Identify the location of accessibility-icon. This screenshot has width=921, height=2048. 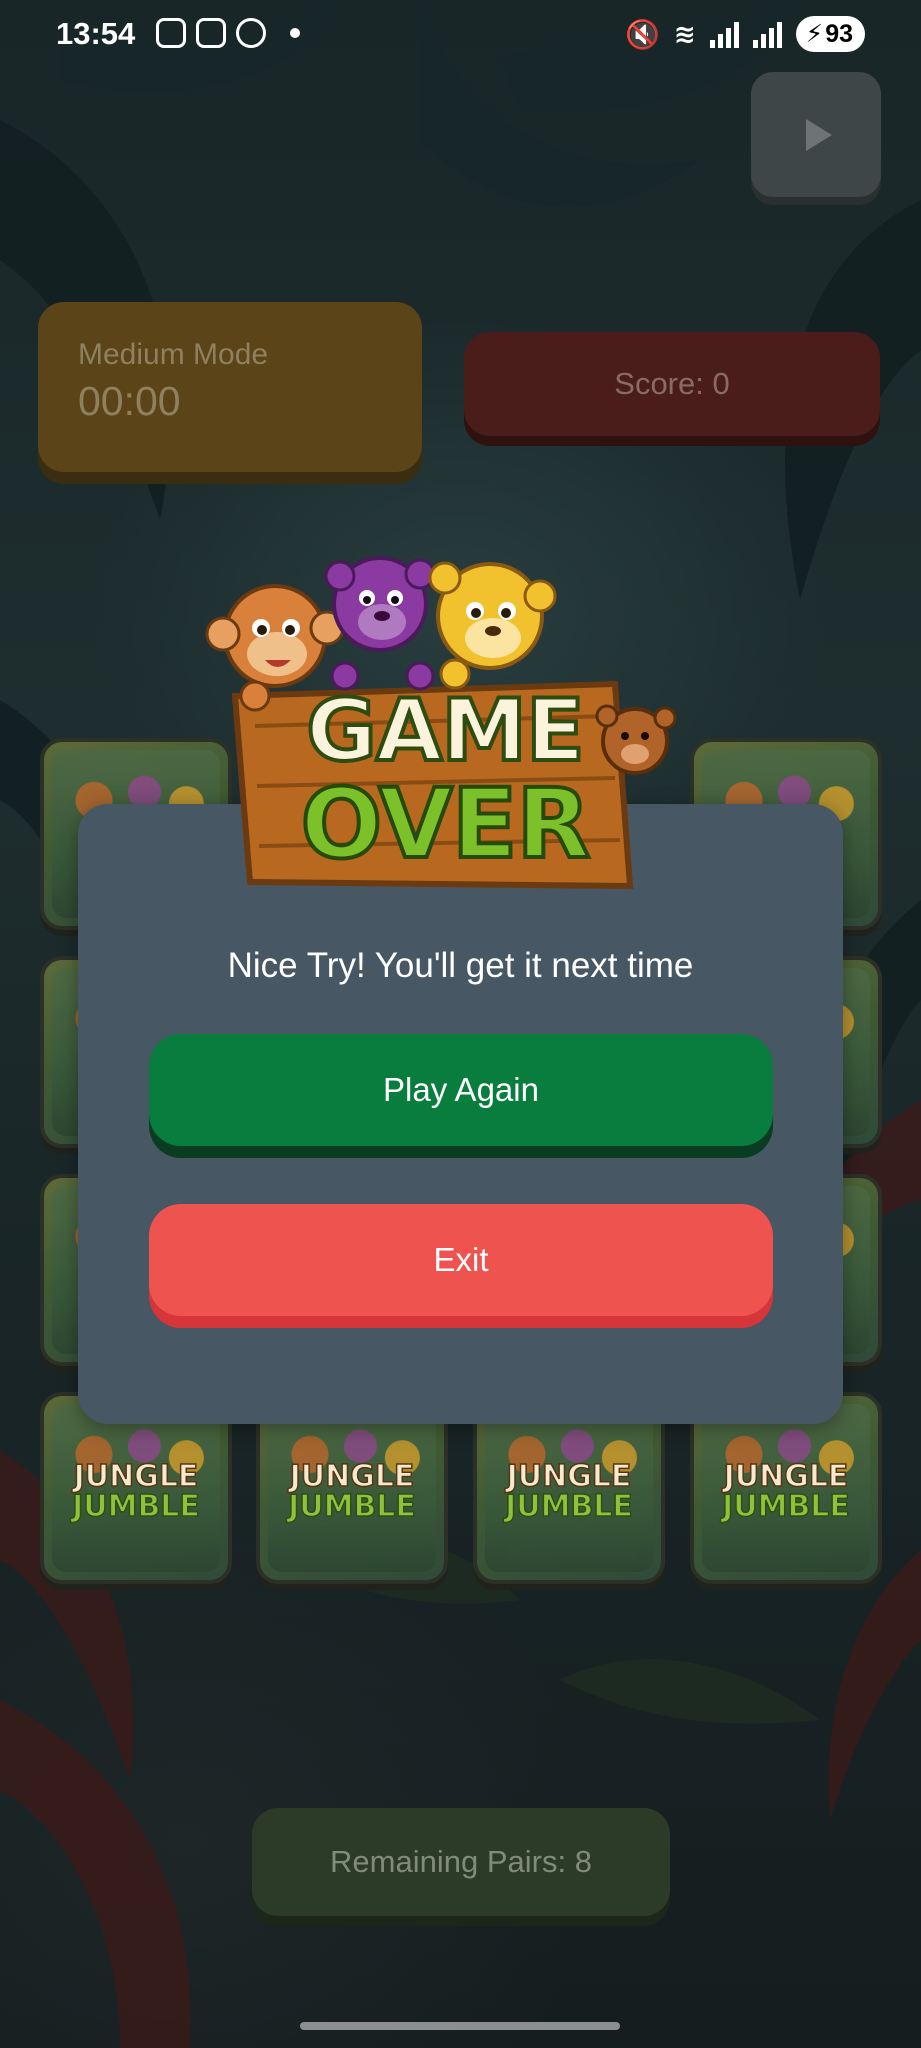
(211, 33).